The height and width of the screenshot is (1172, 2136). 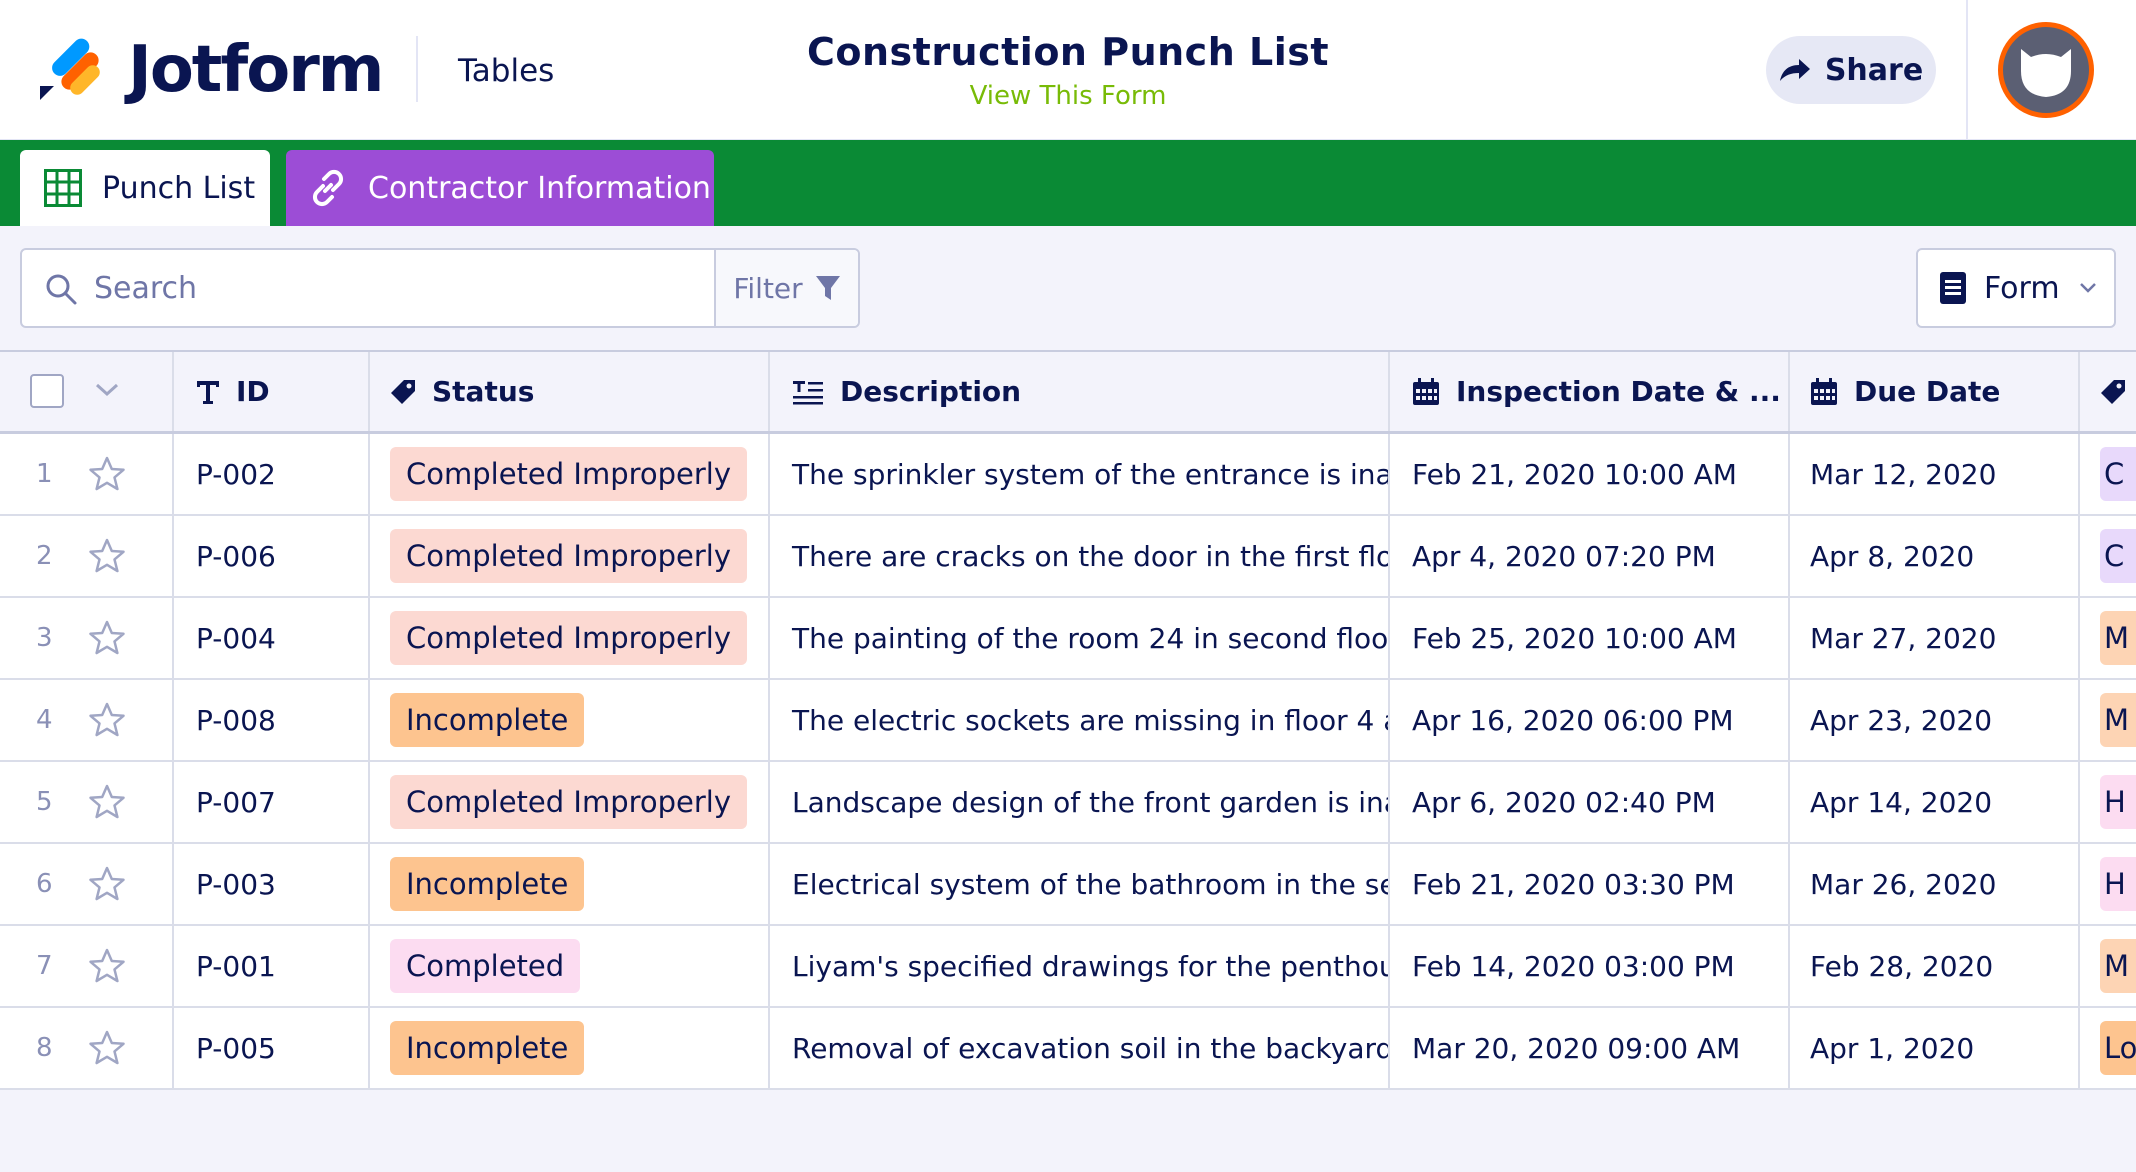 I want to click on brand-name: Jotform, so click(x=255, y=70).